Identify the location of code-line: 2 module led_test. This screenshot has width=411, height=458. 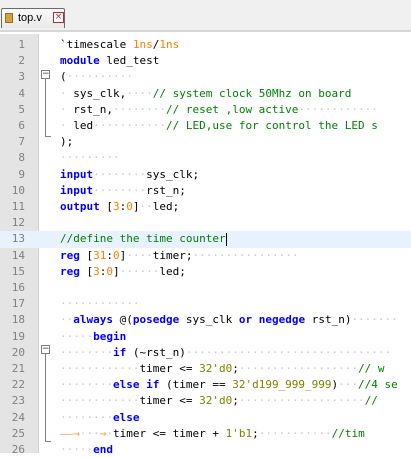
(205, 61).